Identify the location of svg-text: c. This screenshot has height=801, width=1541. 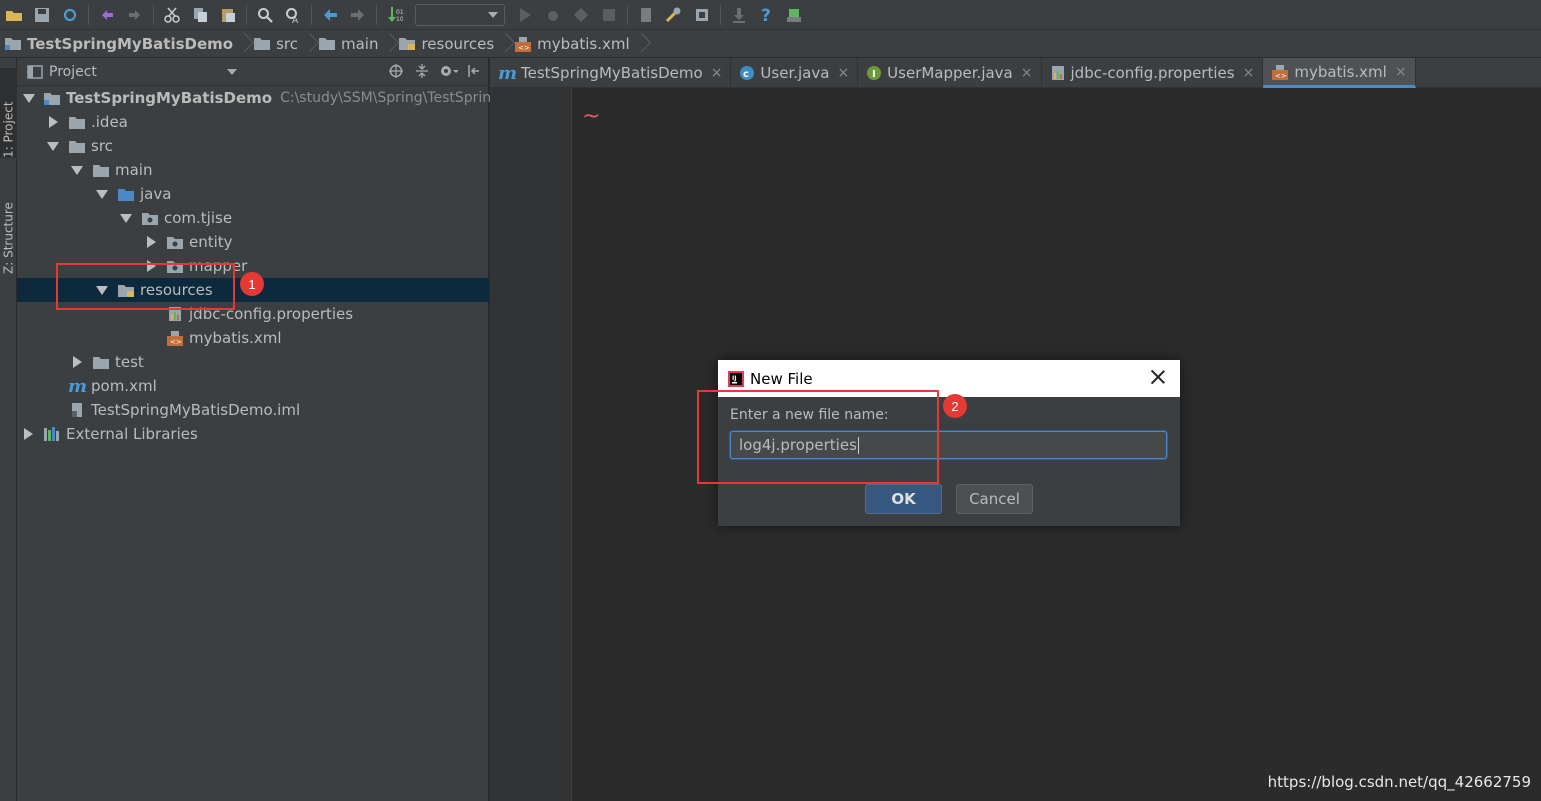
(746, 74).